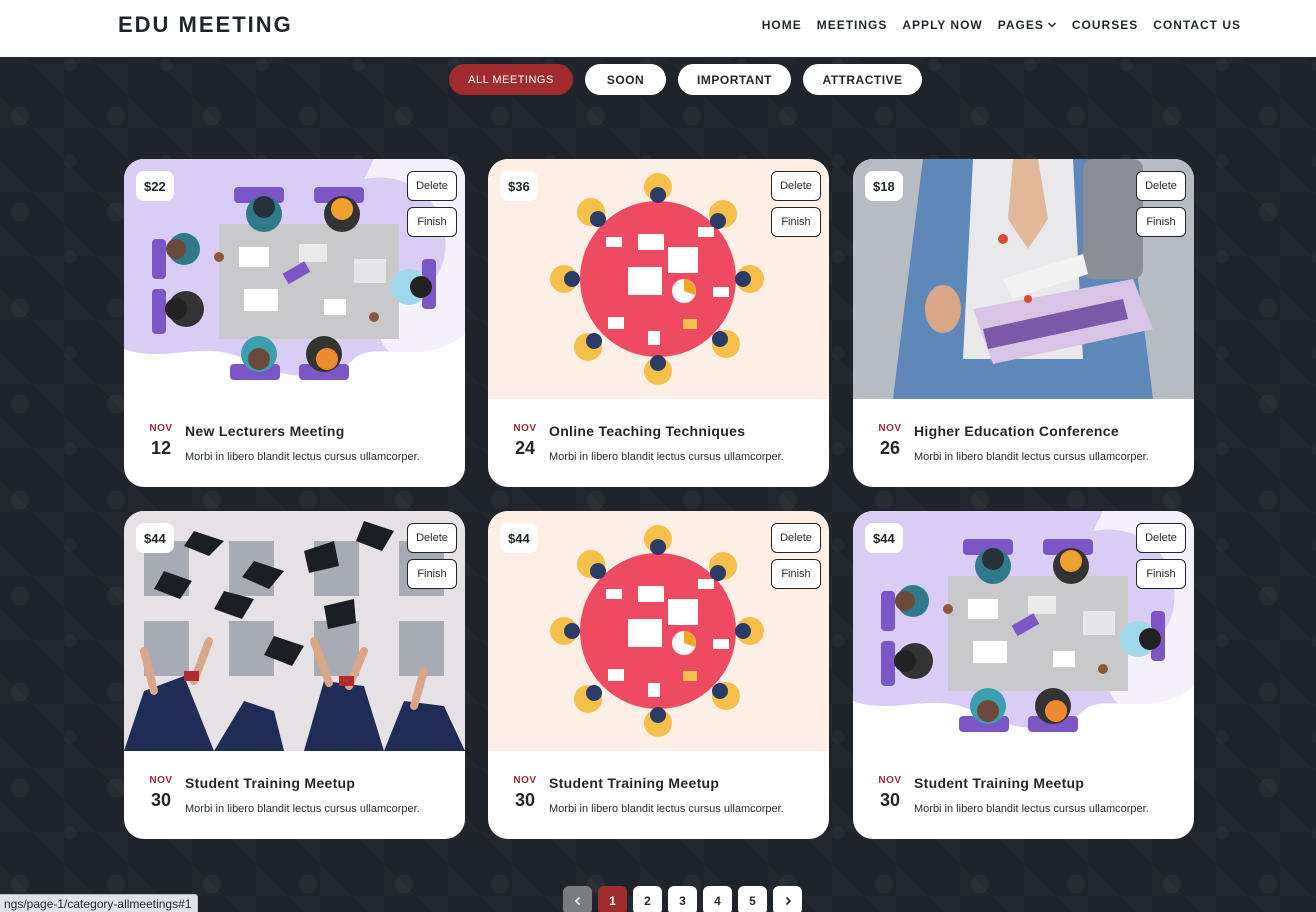  I want to click on meeting-filters: ALL MEETINGS SOON IMPORTANT ATTRACTIVE, so click(685, 79).